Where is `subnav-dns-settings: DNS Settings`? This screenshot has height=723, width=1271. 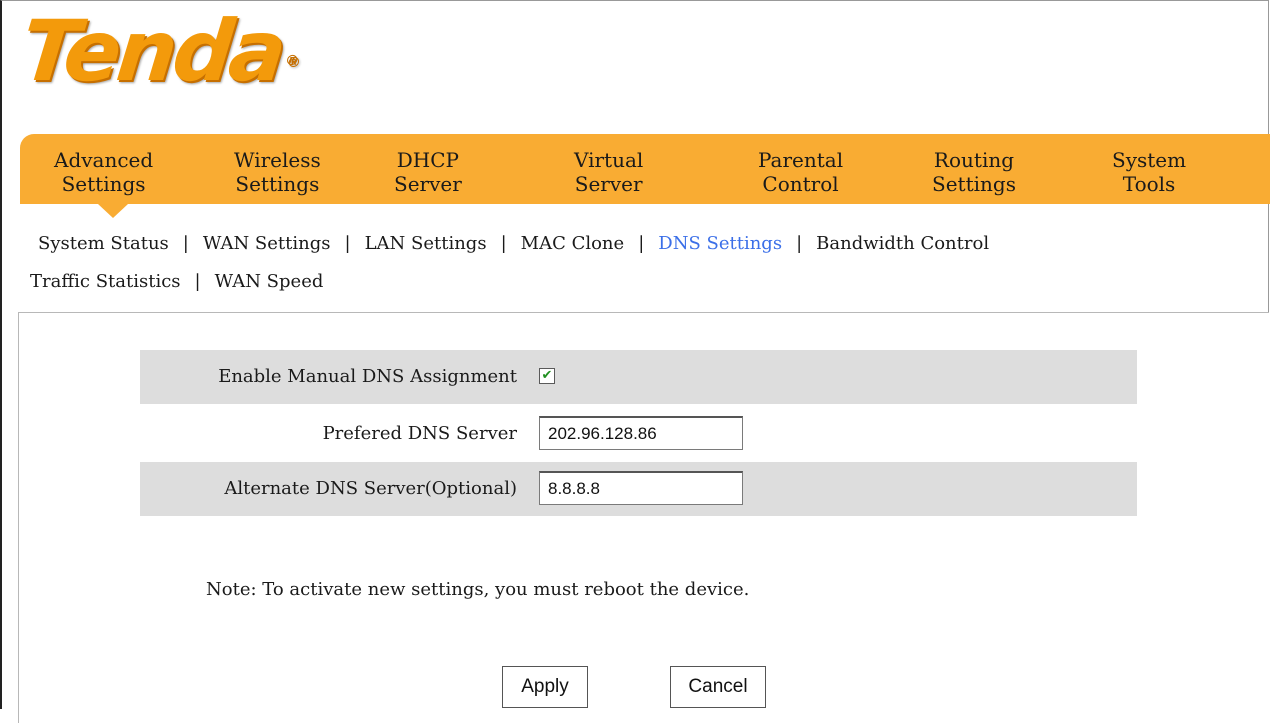 subnav-dns-settings: DNS Settings is located at coordinates (720, 243).